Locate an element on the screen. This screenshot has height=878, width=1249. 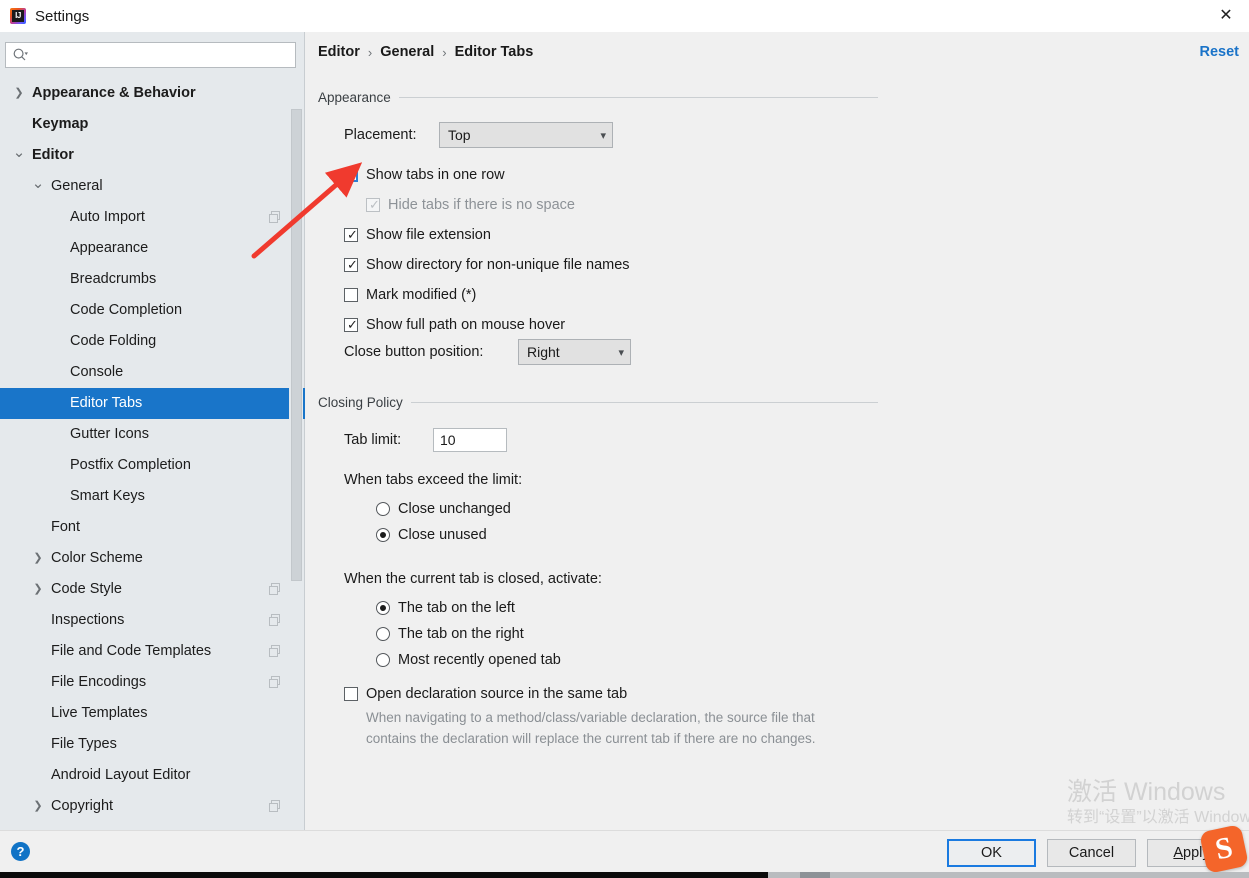
search-input is located at coordinates (159, 55).